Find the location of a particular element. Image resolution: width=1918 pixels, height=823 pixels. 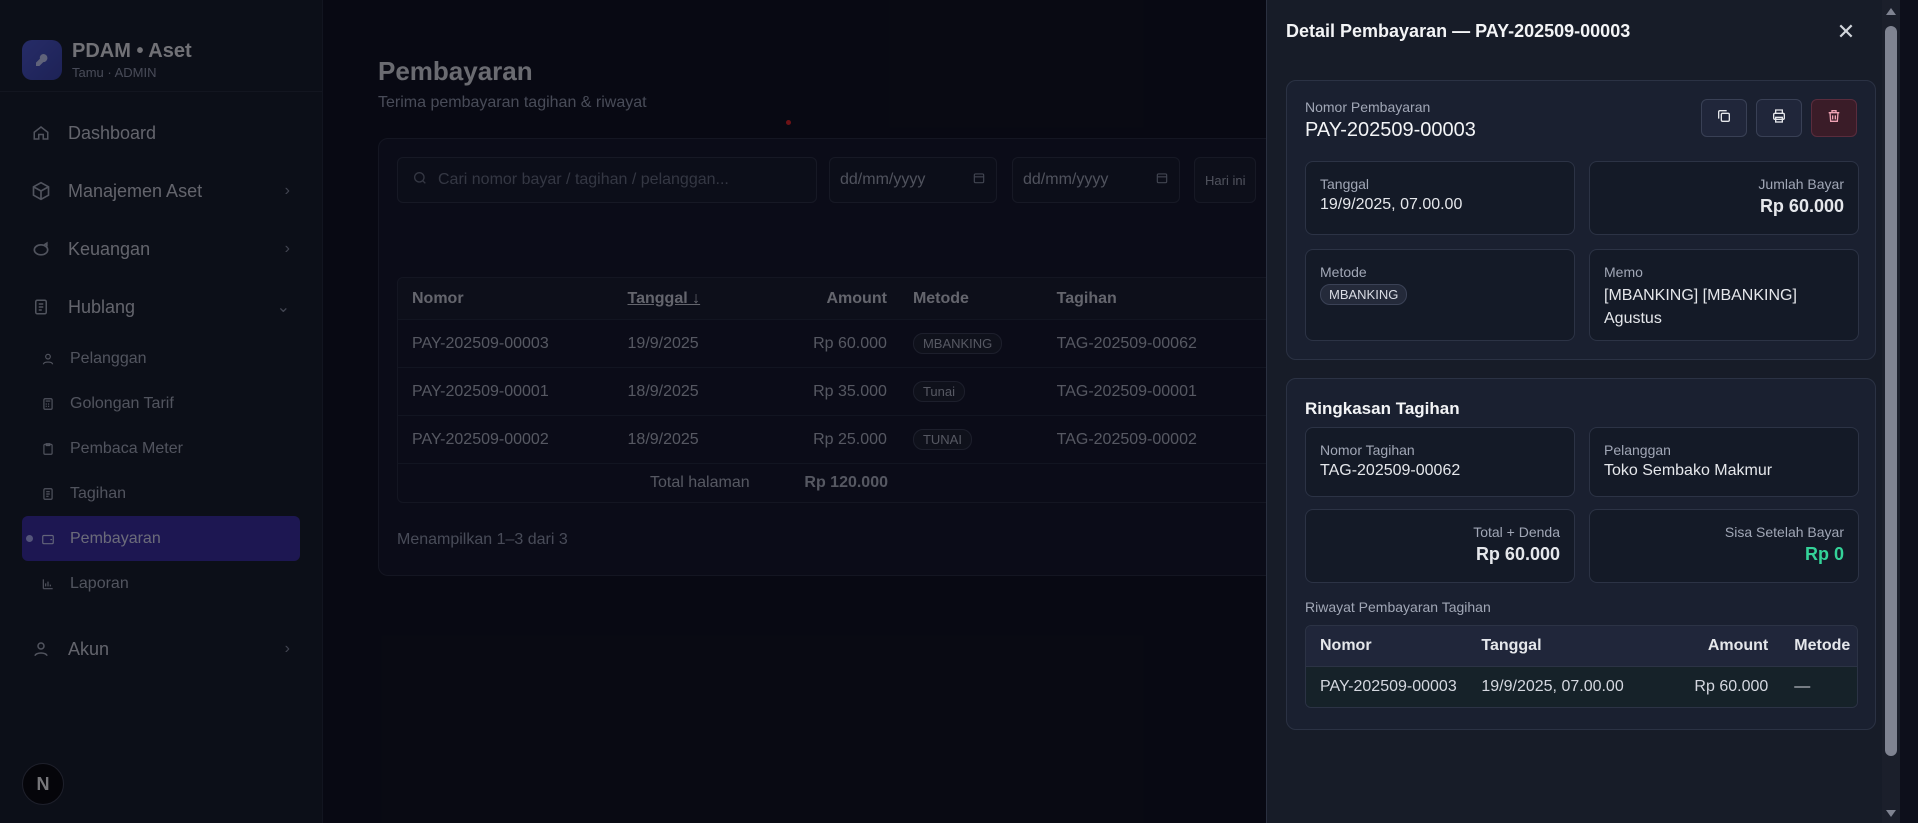

payment-info-panel: Nomor Pembayaran PAY-202509-00003 Tangga is located at coordinates (1581, 220).